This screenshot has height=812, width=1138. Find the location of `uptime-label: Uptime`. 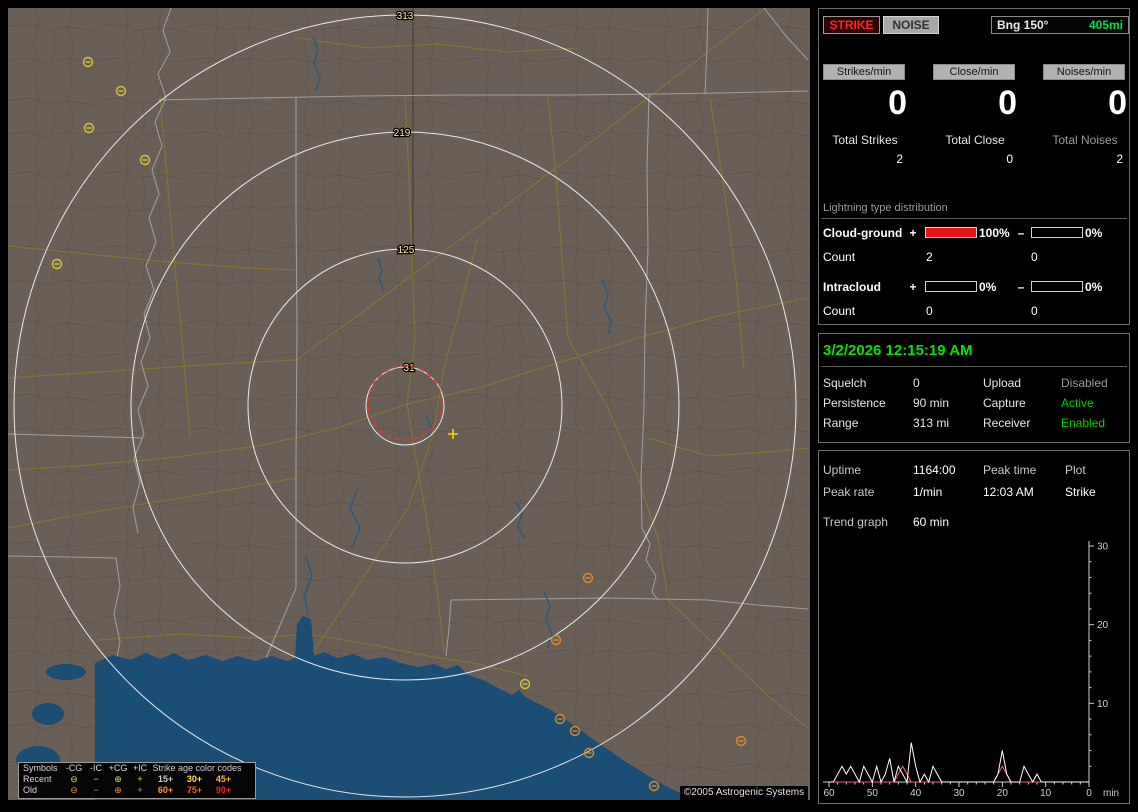

uptime-label: Uptime is located at coordinates (842, 470).